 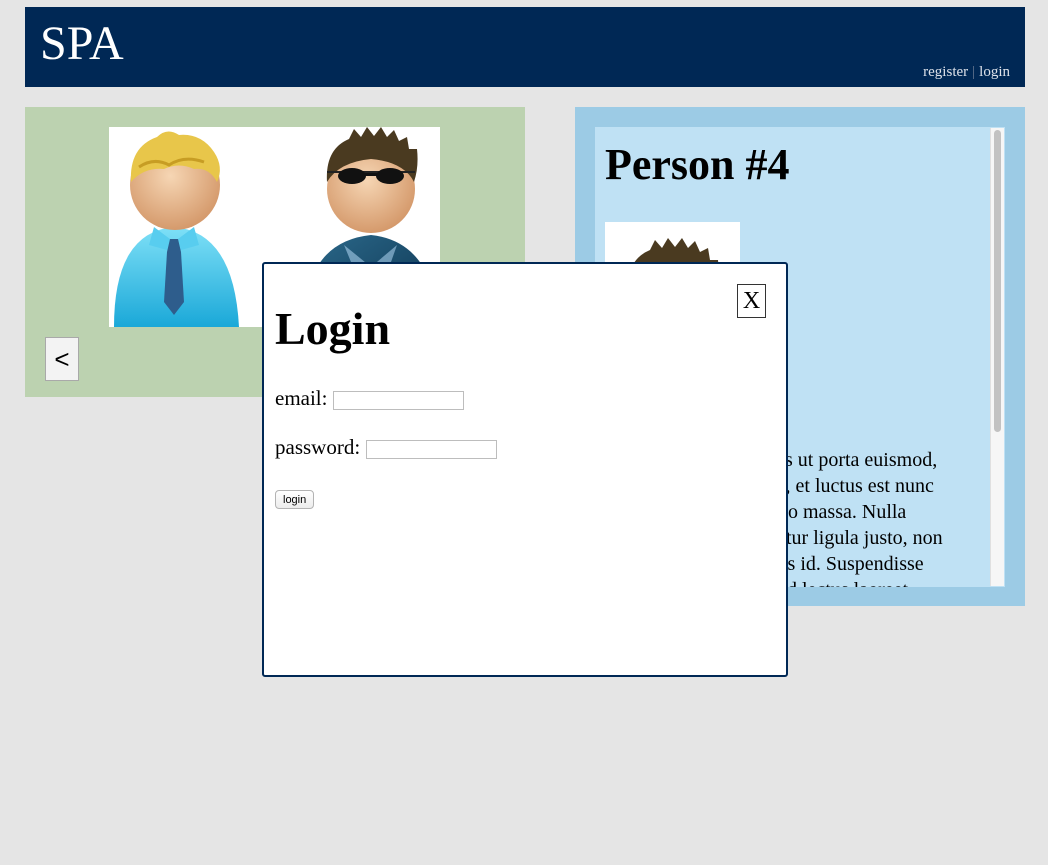 What do you see at coordinates (994, 72) in the screenshot?
I see `login-link: login` at bounding box center [994, 72].